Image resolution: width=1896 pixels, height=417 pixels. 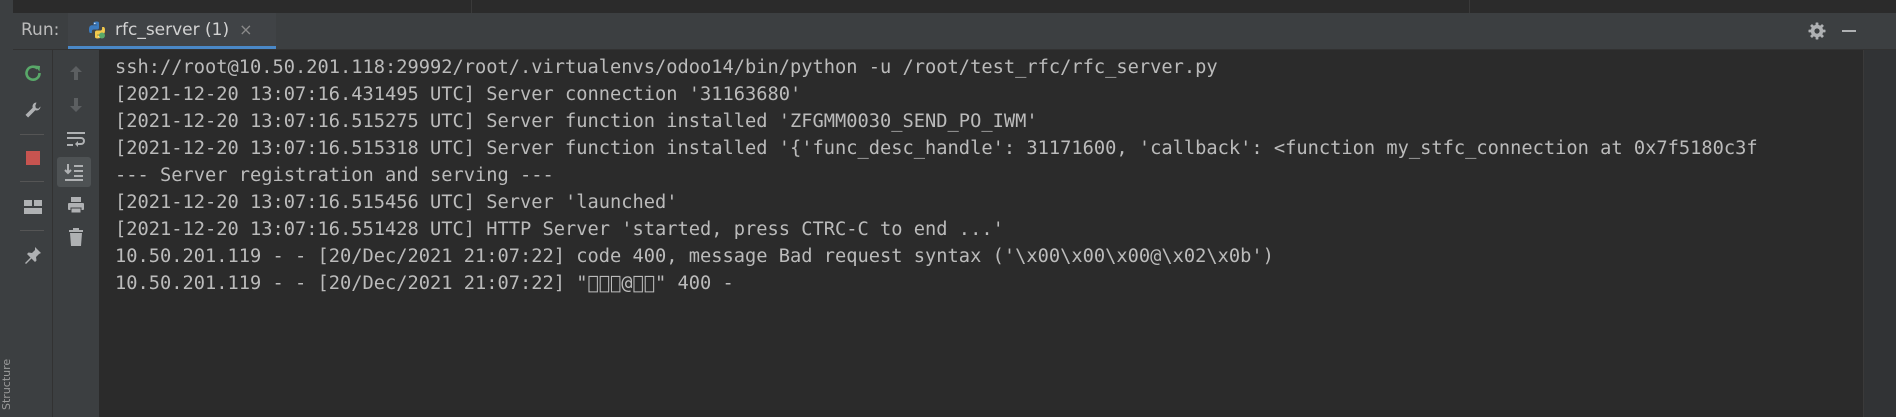 What do you see at coordinates (76, 73) in the screenshot?
I see `arrow-up-icon` at bounding box center [76, 73].